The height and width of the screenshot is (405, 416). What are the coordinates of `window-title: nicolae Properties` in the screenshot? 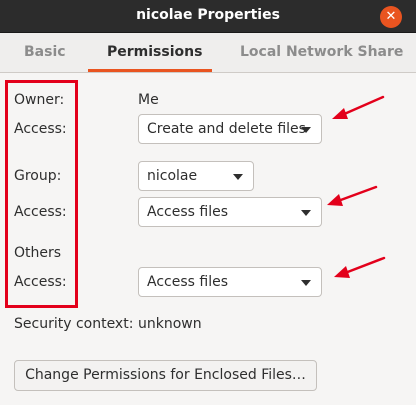 It's located at (208, 15).